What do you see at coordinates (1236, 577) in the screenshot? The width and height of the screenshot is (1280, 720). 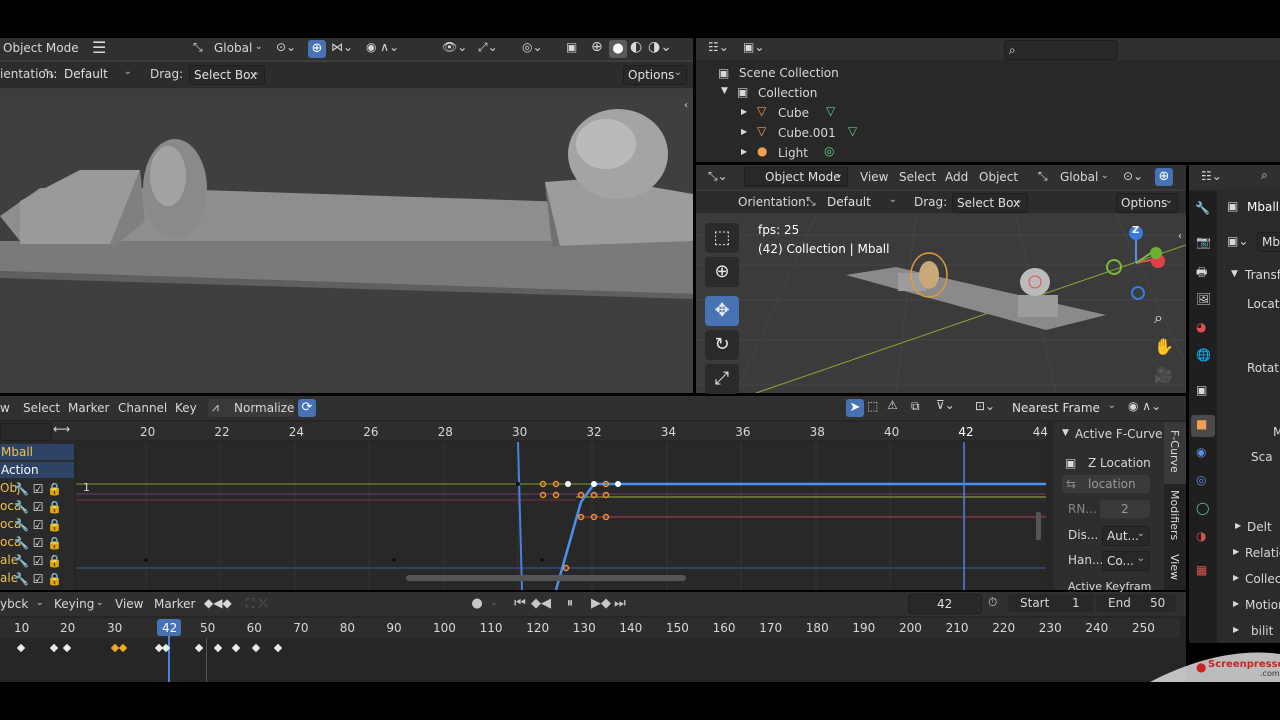 I see `collections-panel-arrow-icon: ▶` at bounding box center [1236, 577].